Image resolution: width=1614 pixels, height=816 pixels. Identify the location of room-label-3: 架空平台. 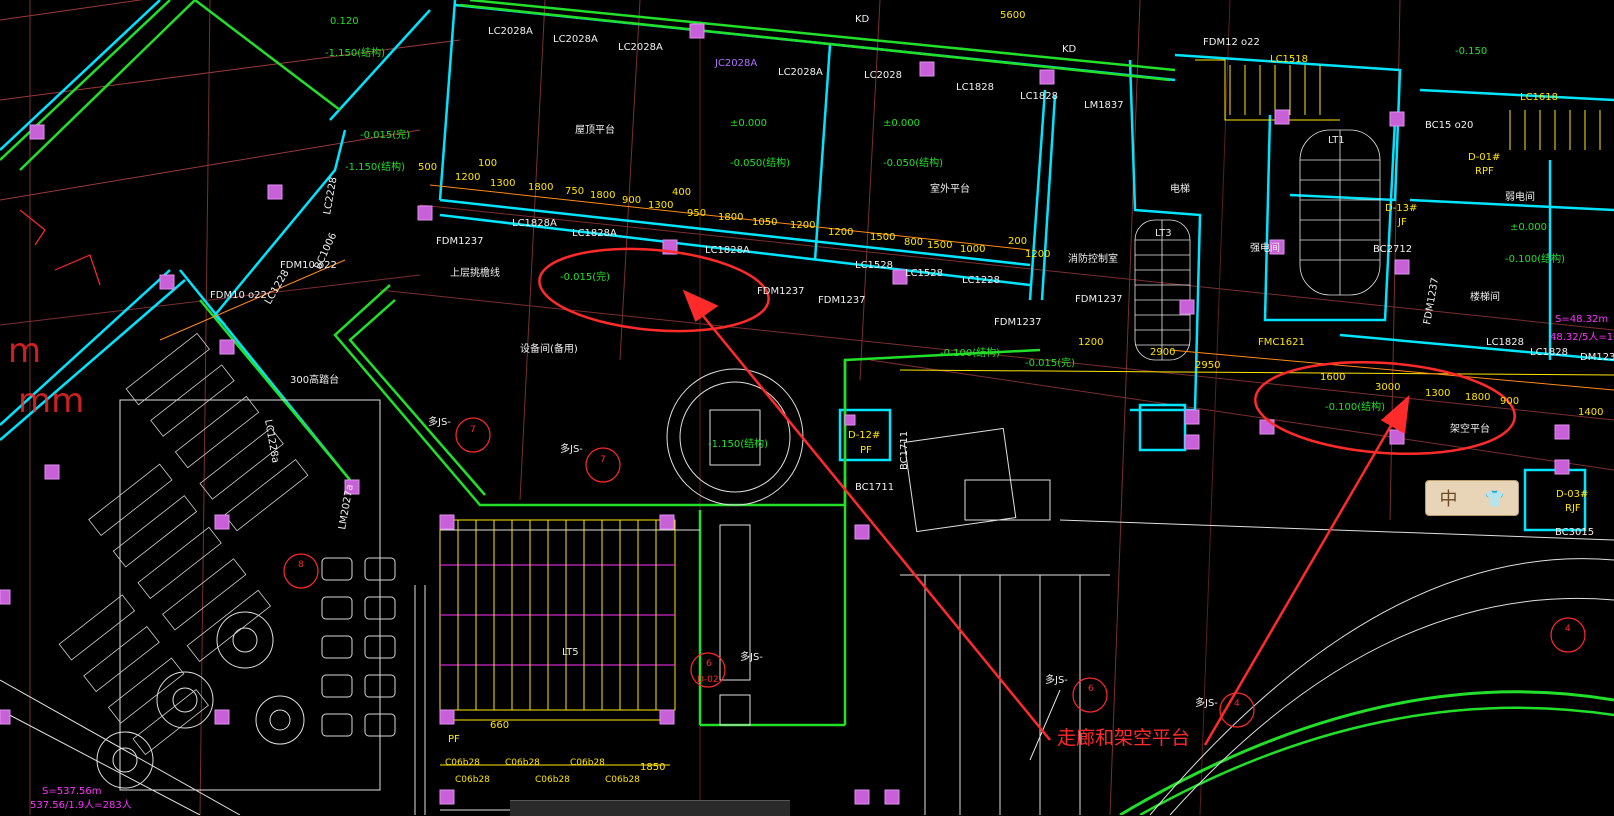
(1470, 428).